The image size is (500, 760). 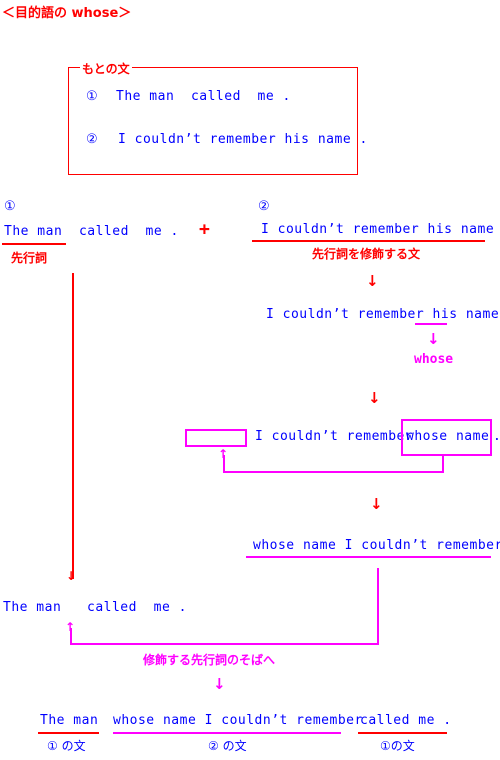 I want to click on original-sentence-1-number: ①, so click(x=92, y=96).